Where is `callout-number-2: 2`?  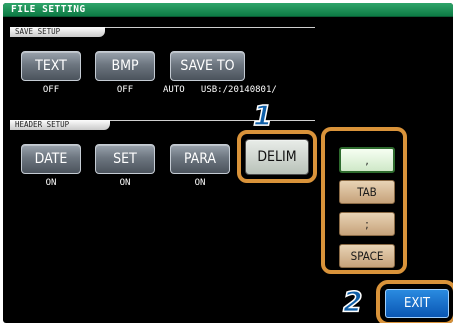 callout-number-2: 2 is located at coordinates (352, 301).